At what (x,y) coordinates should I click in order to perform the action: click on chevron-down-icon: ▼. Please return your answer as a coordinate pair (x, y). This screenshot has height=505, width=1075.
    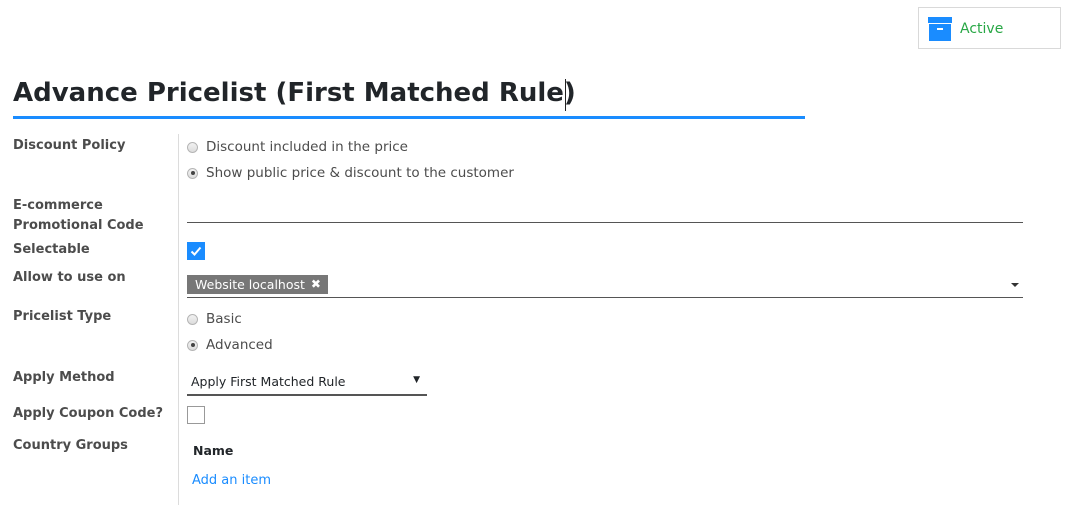
    Looking at the image, I should click on (416, 380).